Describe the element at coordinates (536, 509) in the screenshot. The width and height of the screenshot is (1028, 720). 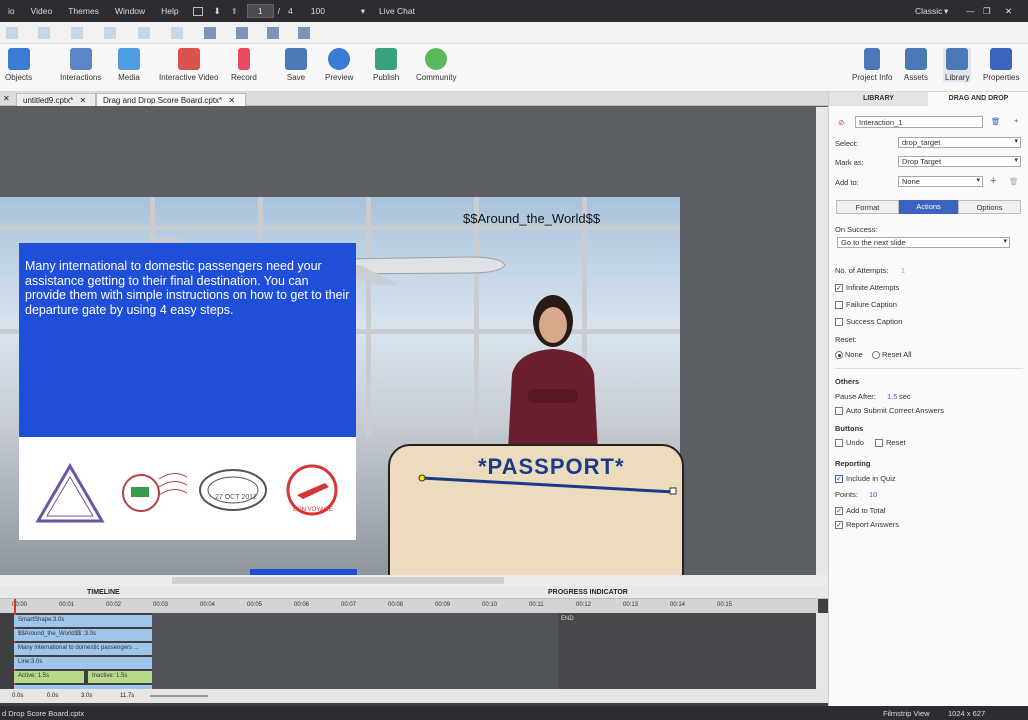
I see `passport-drop-target: *PASSPORT*` at that location.